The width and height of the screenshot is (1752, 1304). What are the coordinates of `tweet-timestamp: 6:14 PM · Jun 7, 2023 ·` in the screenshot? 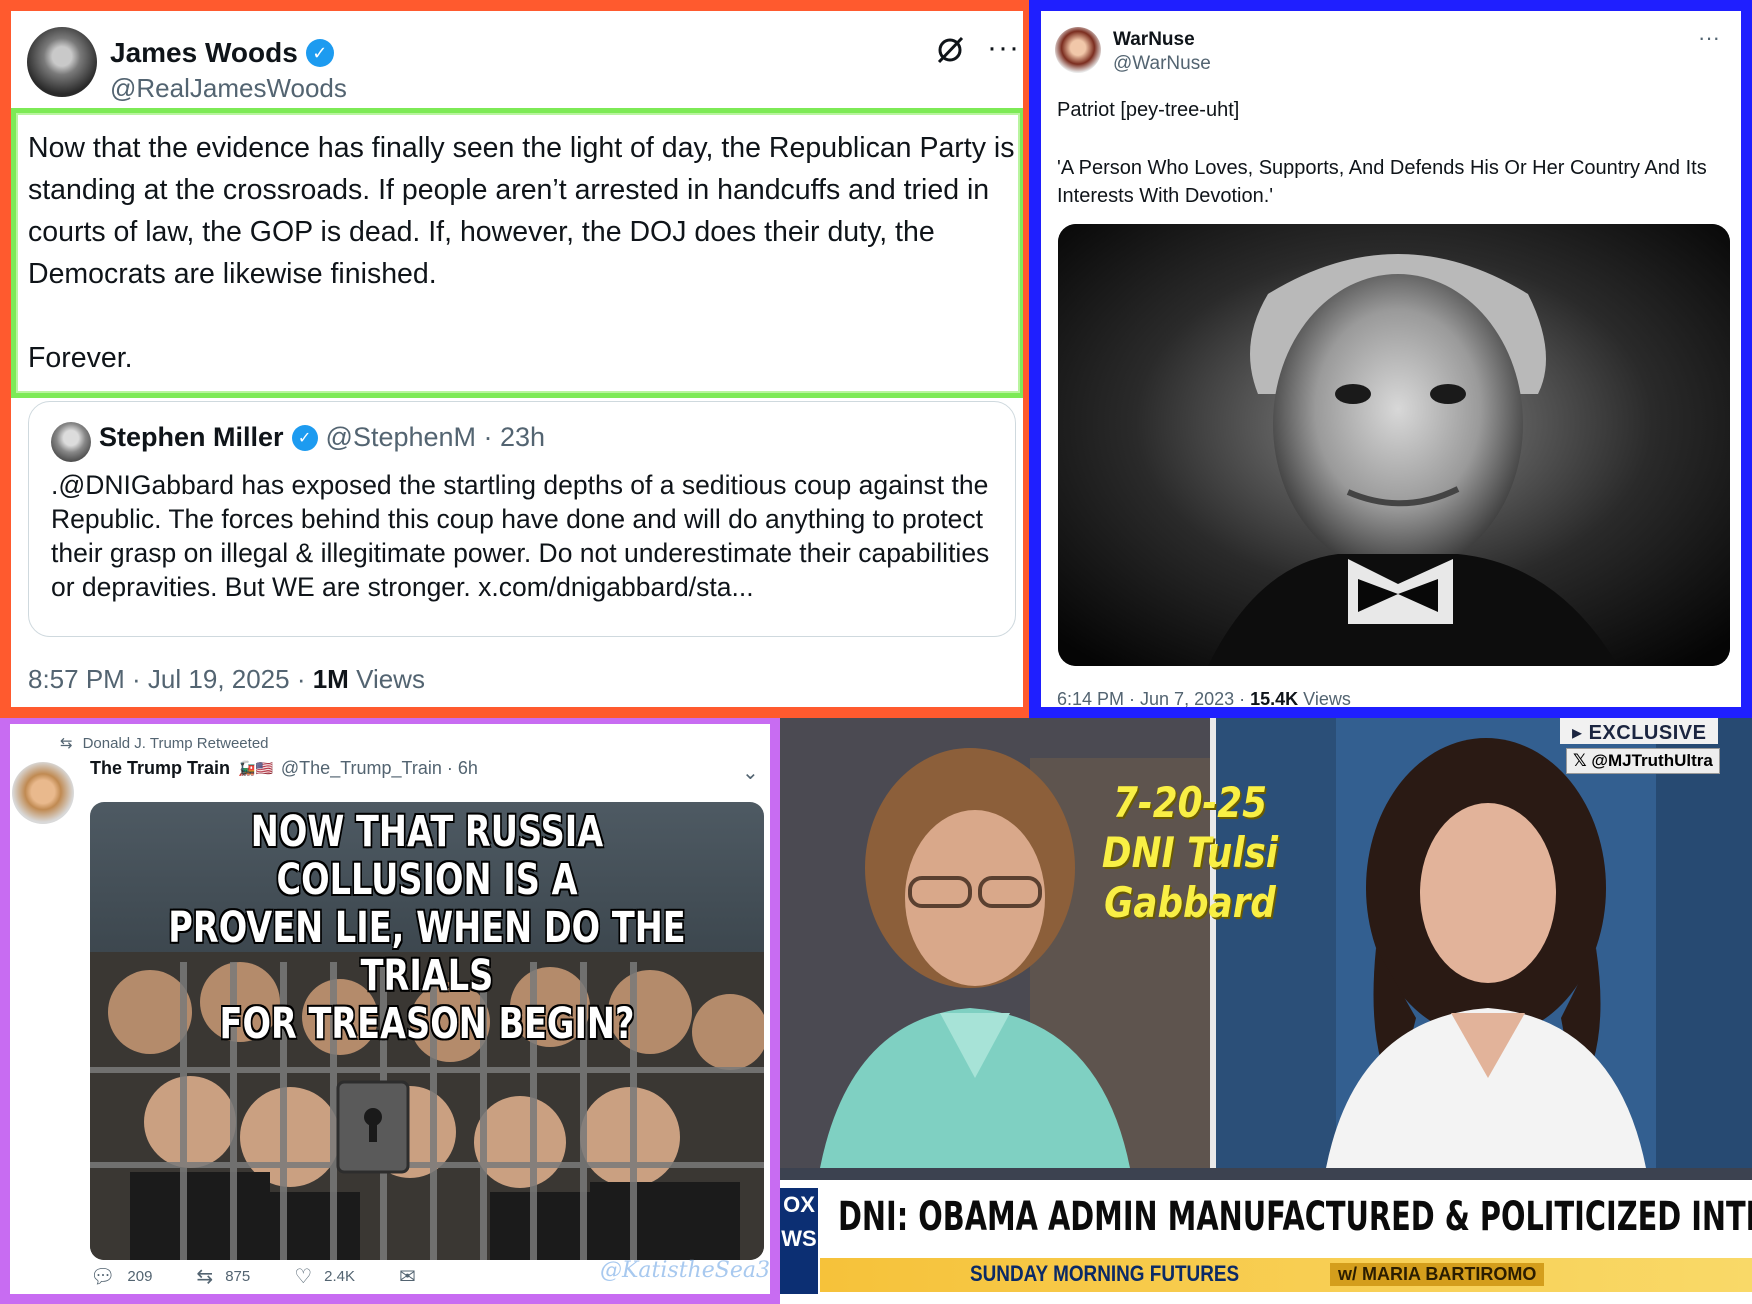 It's located at (1153, 698).